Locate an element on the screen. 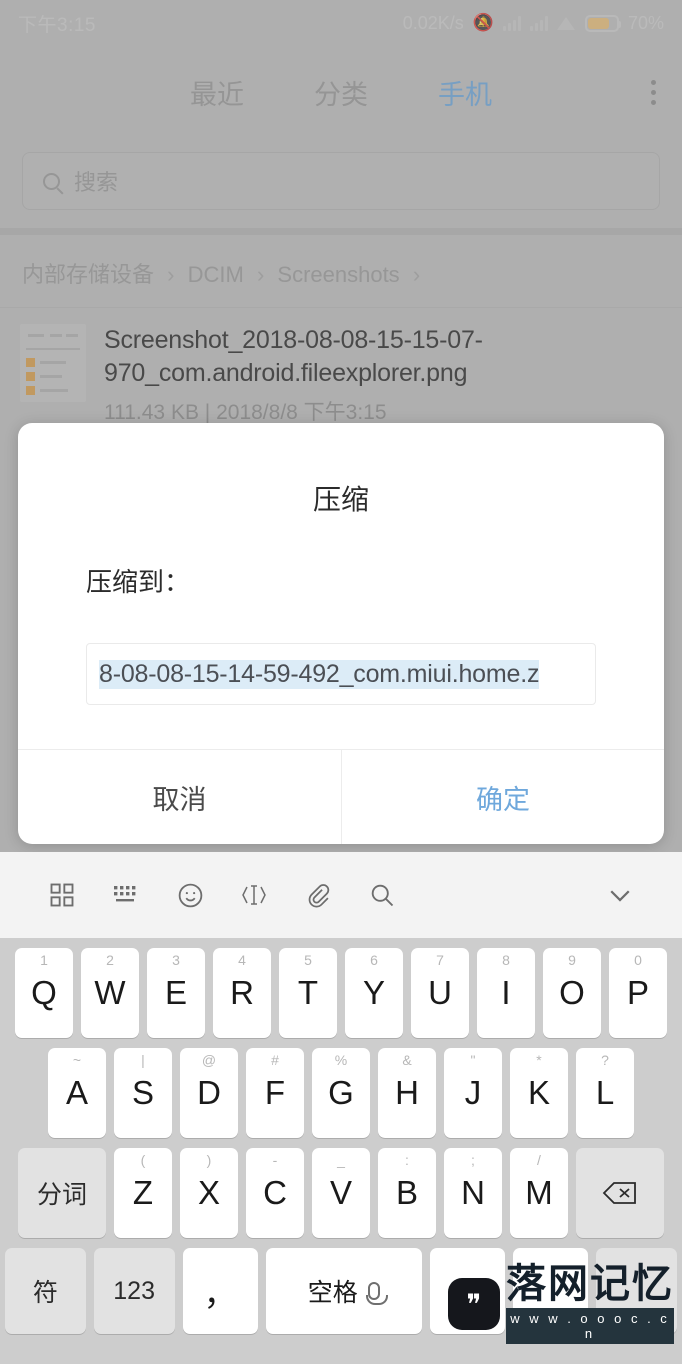  key-label: F is located at coordinates (275, 1092).